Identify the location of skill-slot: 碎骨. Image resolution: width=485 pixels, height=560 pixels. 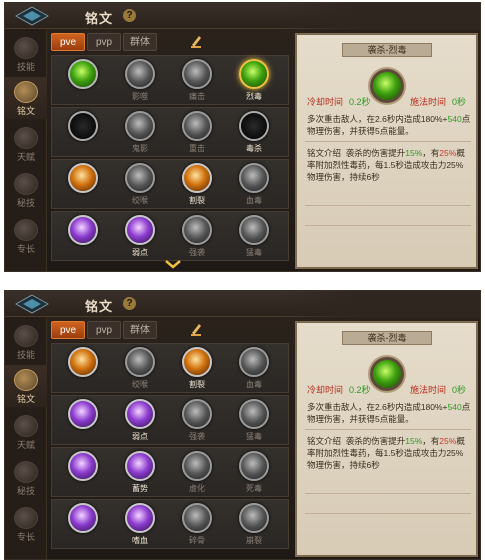
(197, 526).